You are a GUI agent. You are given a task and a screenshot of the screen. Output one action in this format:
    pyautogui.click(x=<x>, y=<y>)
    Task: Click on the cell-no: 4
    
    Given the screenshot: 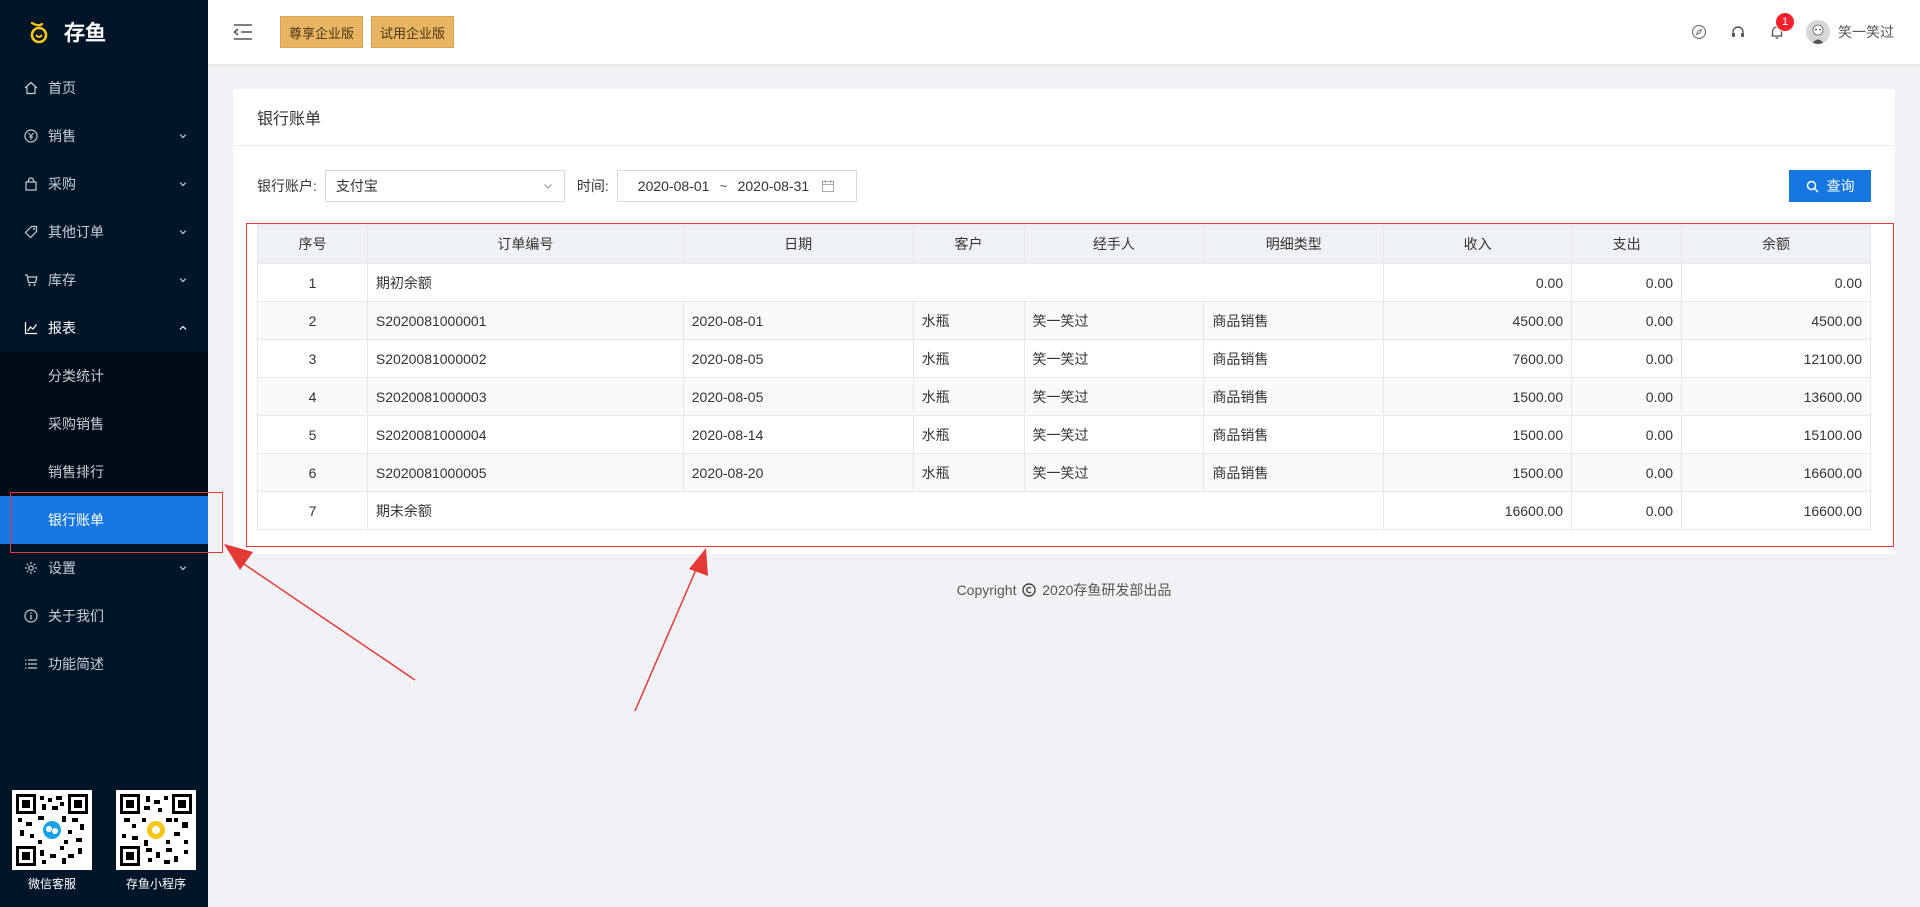 What is the action you would take?
    pyautogui.click(x=312, y=396)
    